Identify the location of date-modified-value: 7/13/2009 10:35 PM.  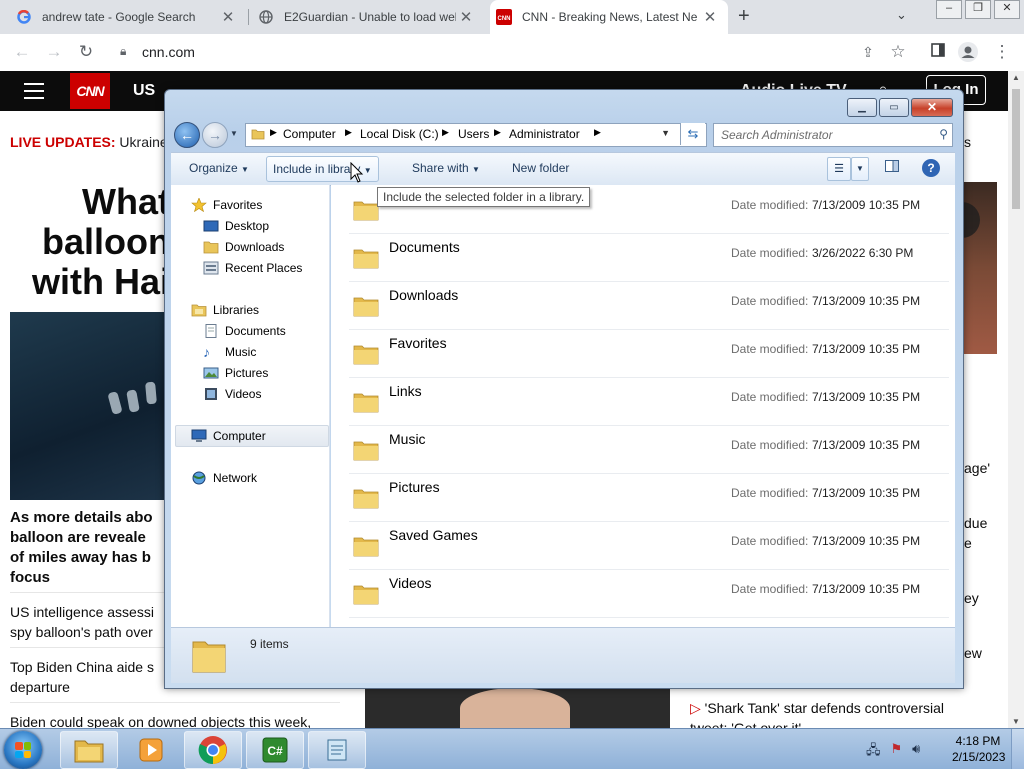
(866, 205).